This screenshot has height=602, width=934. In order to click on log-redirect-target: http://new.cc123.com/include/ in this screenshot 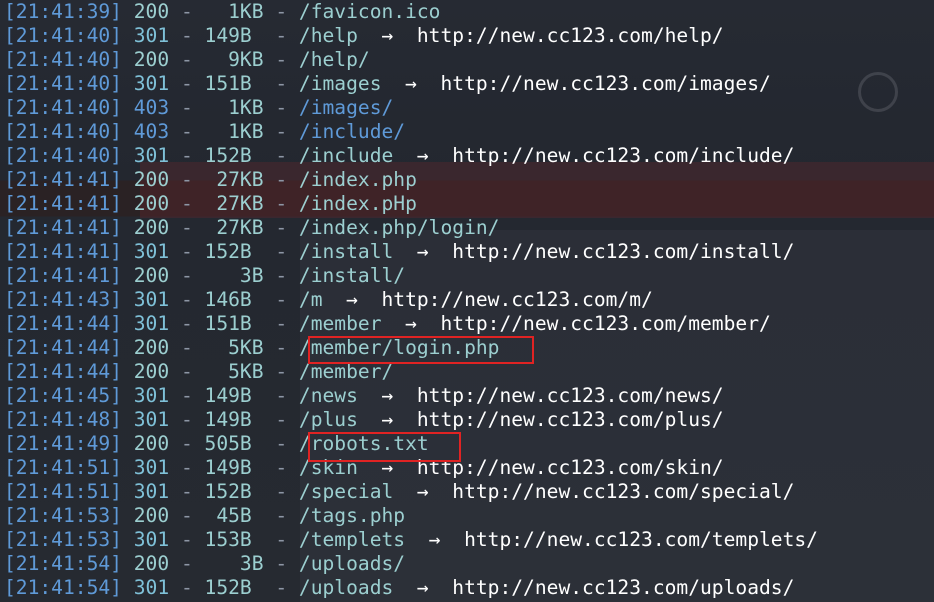, I will do `click(623, 155)`.